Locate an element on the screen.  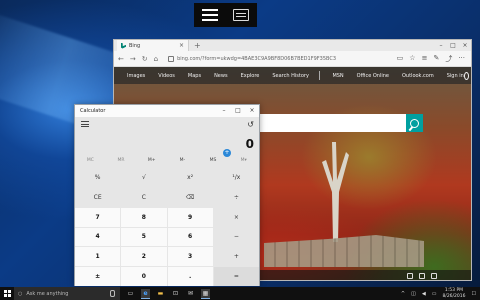
close-icon: × is located at coordinates (465, 45).